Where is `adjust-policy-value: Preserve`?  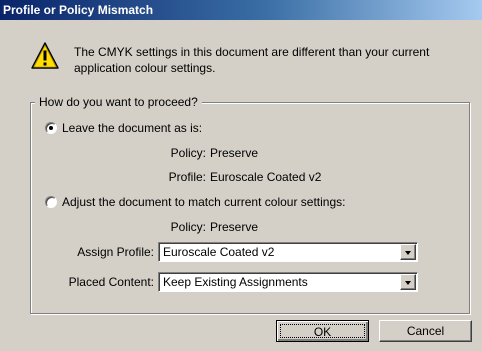 adjust-policy-value: Preserve is located at coordinates (234, 227).